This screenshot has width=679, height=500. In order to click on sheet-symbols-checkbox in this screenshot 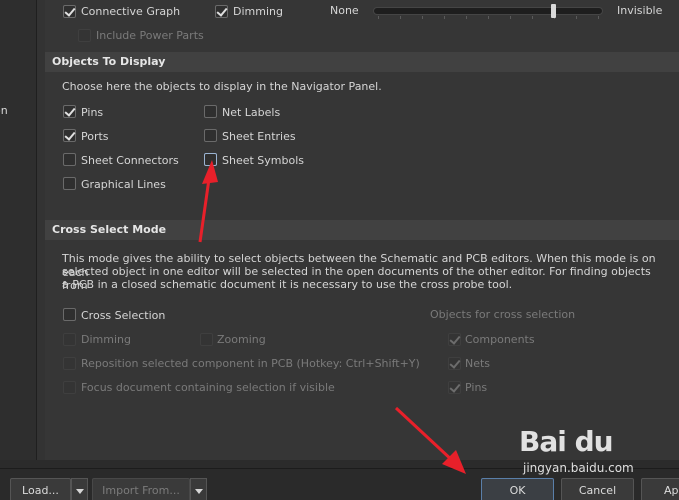, I will do `click(210, 159)`.